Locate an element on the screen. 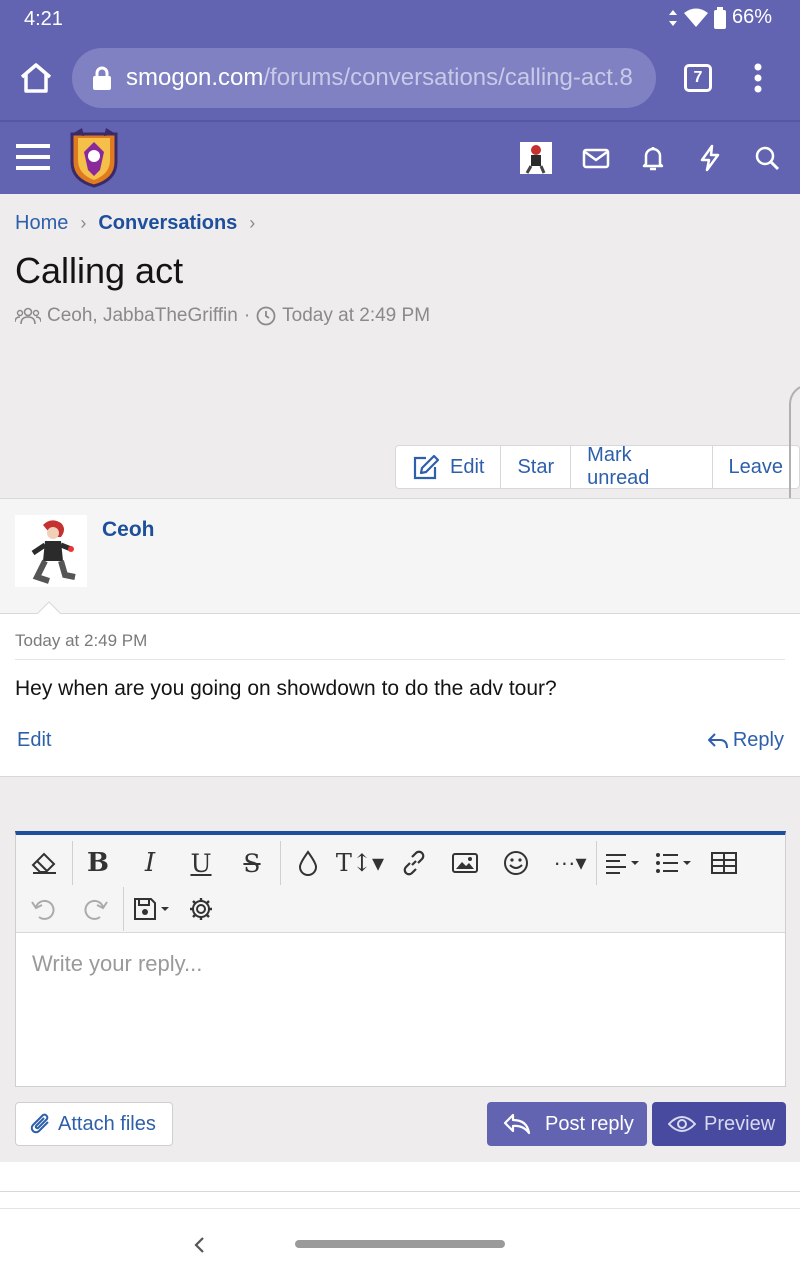  post-reply-label: Post reply is located at coordinates (589, 1123).